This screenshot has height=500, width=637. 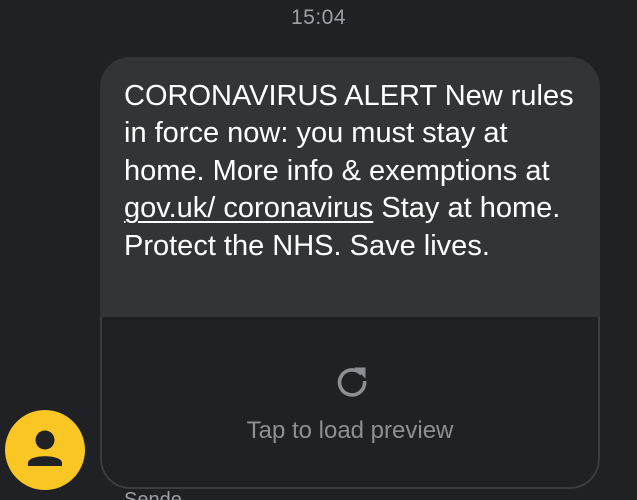 What do you see at coordinates (153, 494) in the screenshot?
I see `sender-label: Sende` at bounding box center [153, 494].